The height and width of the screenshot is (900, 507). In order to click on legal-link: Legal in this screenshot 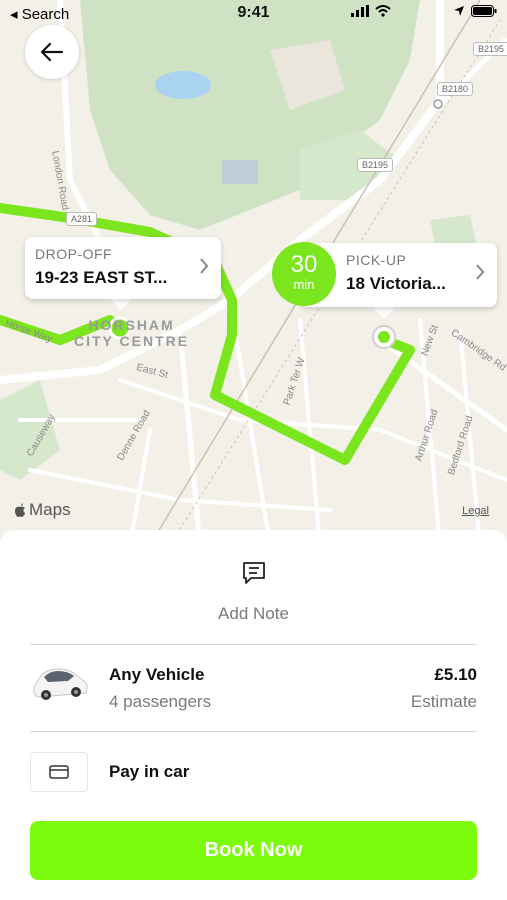, I will do `click(475, 511)`.